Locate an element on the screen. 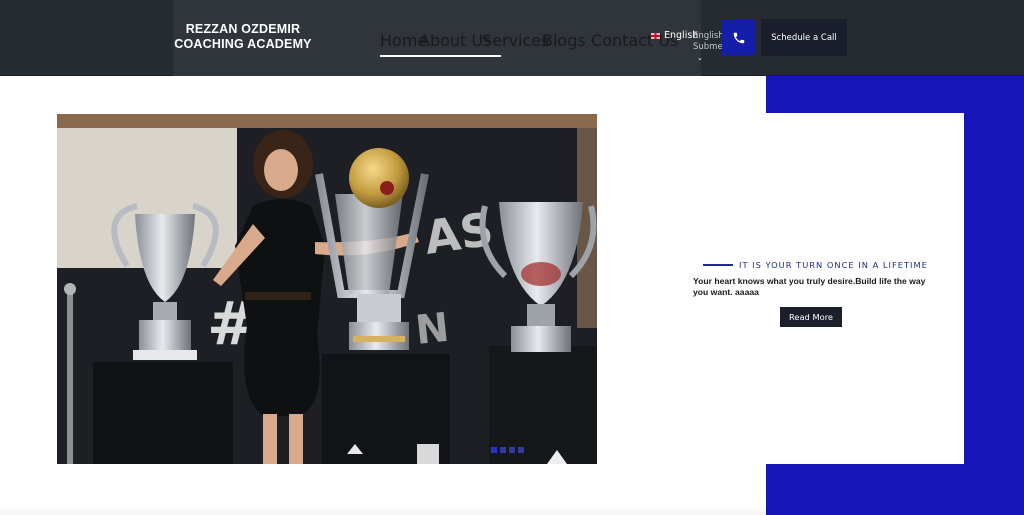 The image size is (1024, 515). nav-label: About Us is located at coordinates (455, 40).